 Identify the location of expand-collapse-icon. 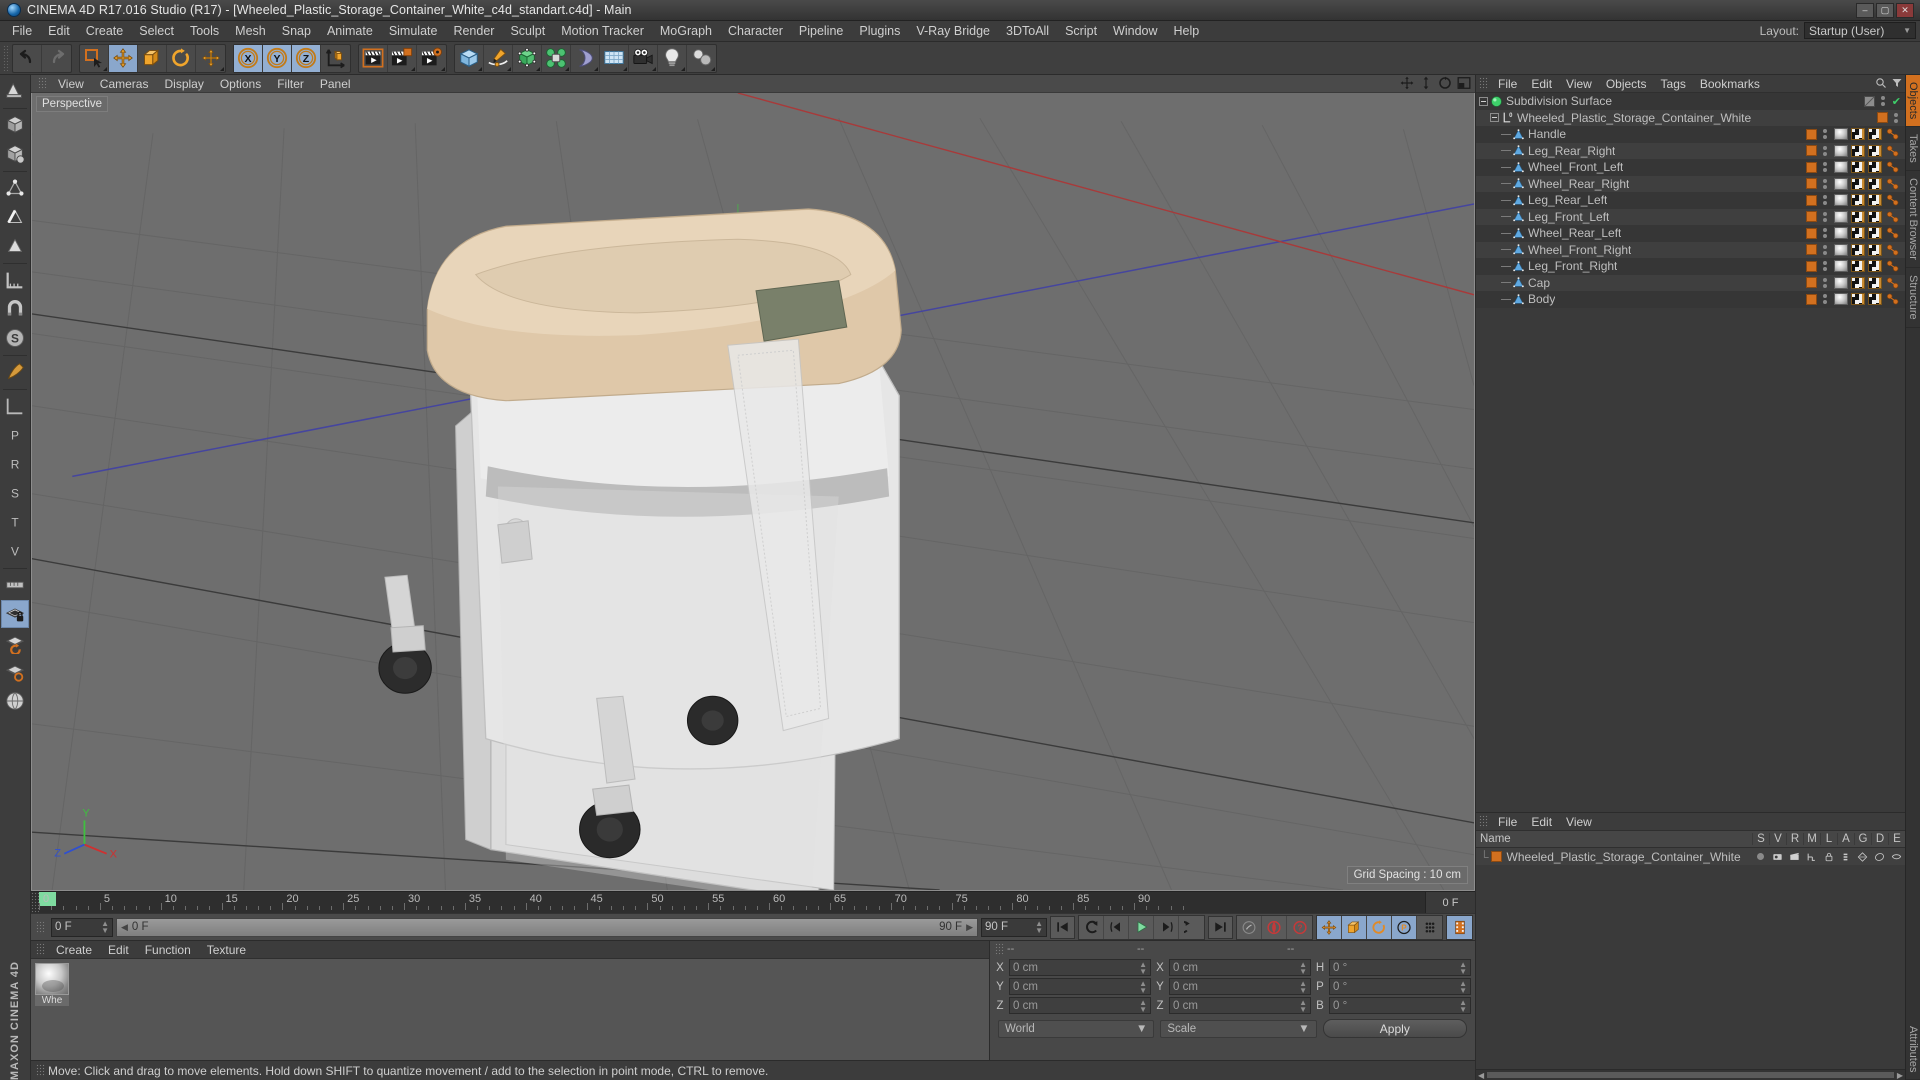
(1483, 101).